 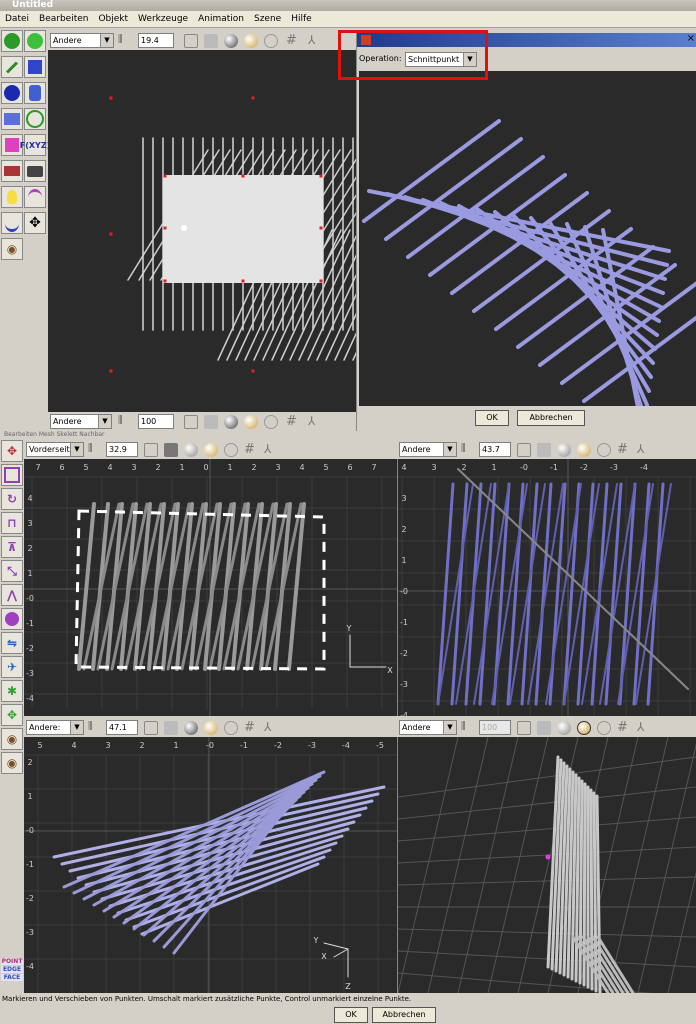 I want to click on move-tool-icon, so click(x=12, y=41).